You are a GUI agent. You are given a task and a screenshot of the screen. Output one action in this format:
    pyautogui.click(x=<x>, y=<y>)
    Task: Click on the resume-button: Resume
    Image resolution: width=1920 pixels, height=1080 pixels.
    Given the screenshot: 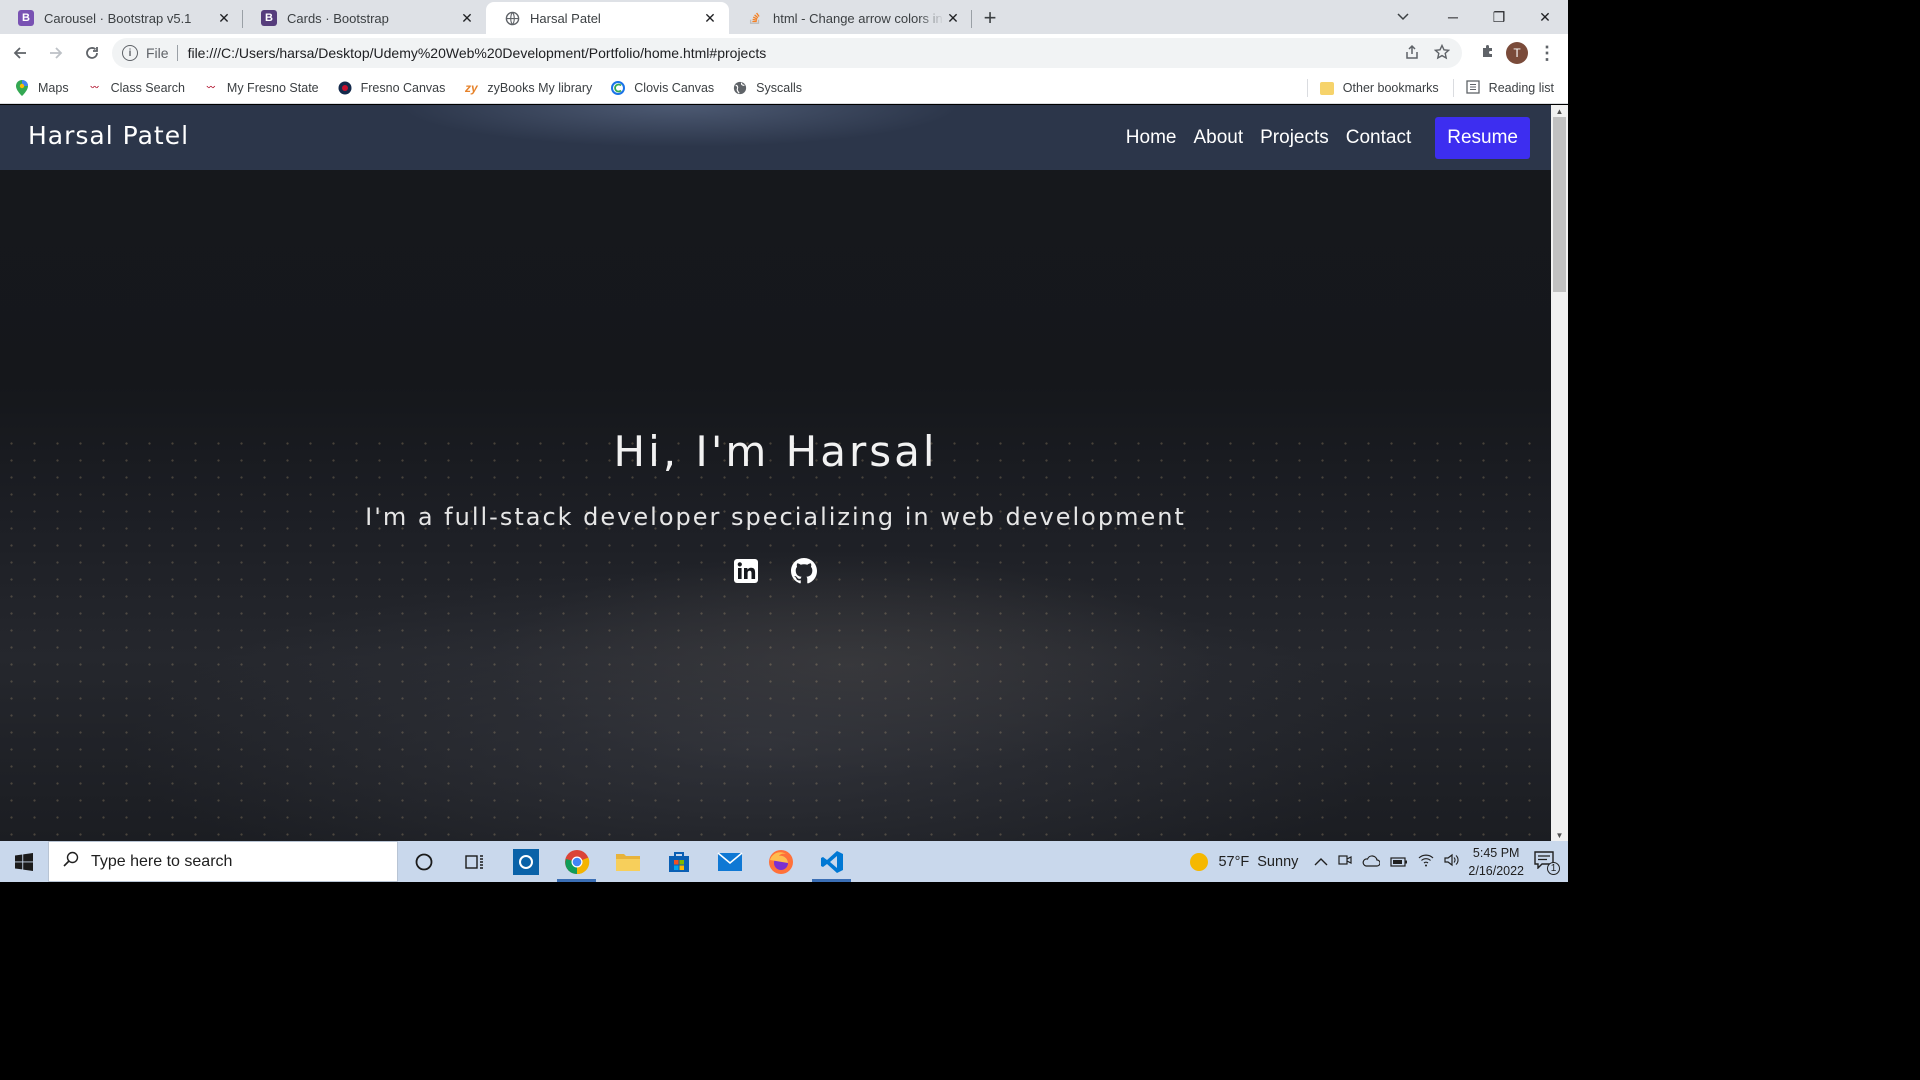 What is the action you would take?
    pyautogui.click(x=1482, y=138)
    